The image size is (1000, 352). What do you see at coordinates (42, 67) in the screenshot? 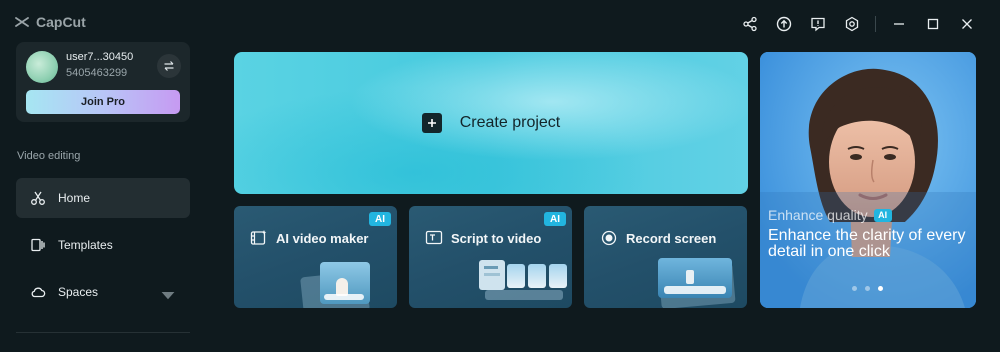
I see `avatar` at bounding box center [42, 67].